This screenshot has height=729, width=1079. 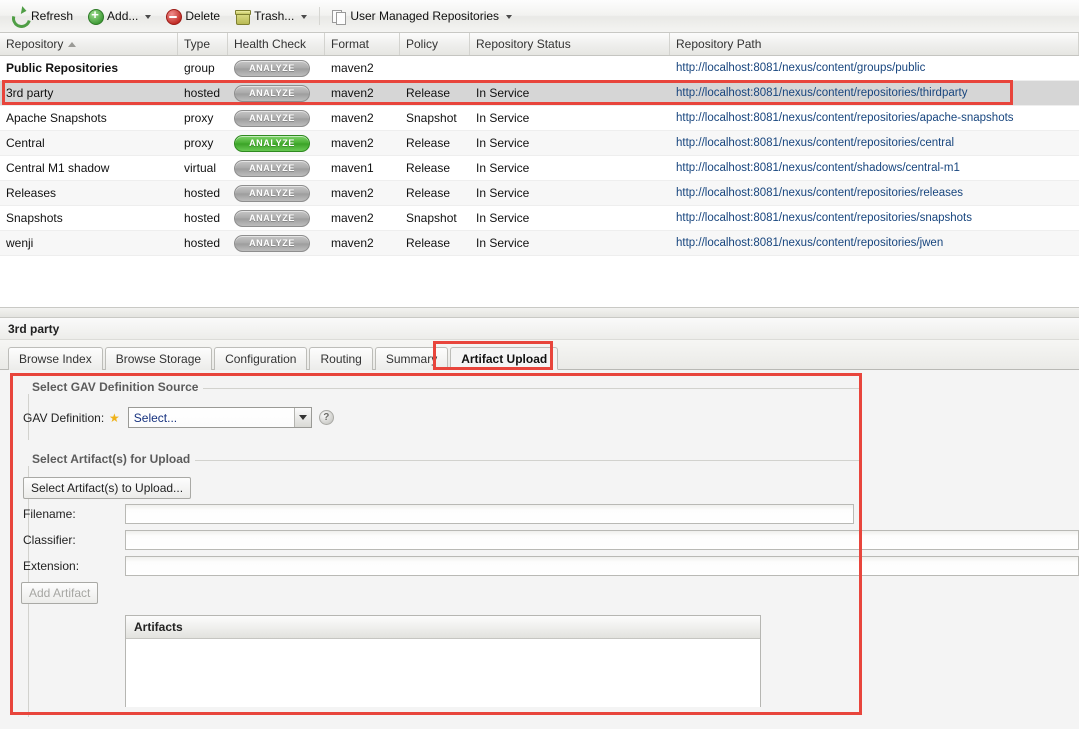 I want to click on gav-definition-dropdown-button, so click(x=302, y=417).